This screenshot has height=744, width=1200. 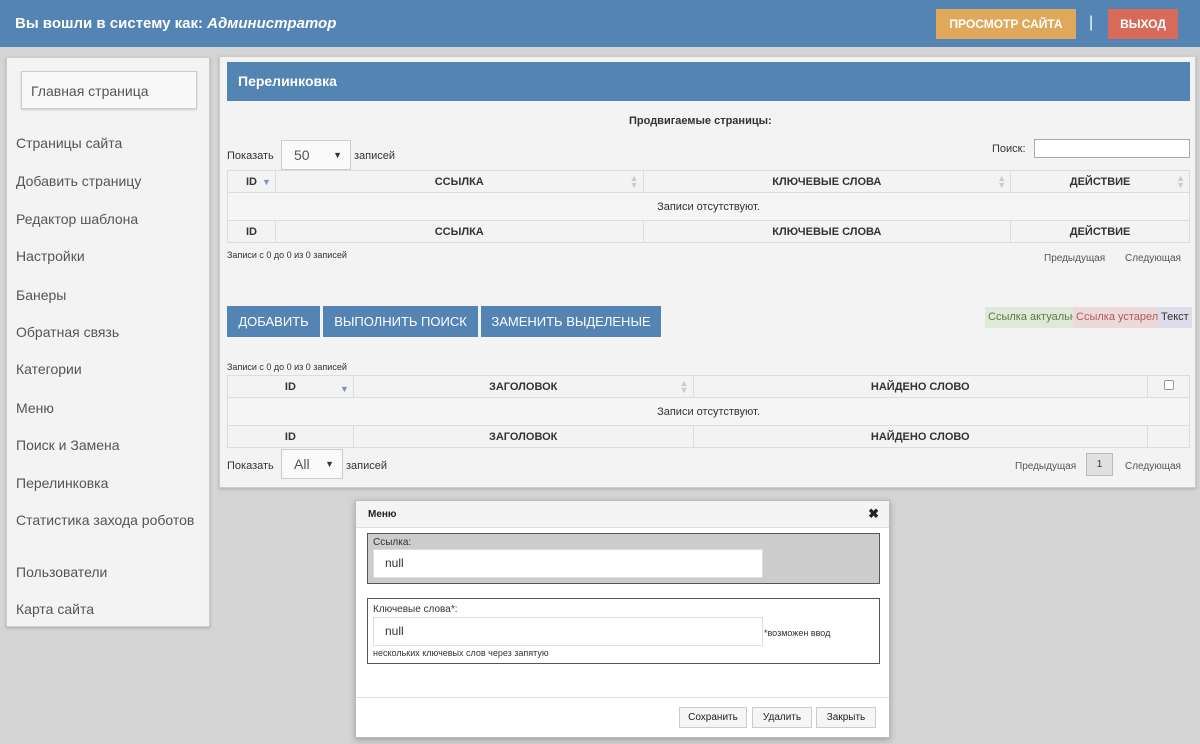 What do you see at coordinates (523, 386) in the screenshot?
I see `column-title: ЗАГОЛОВОК ▲ ▼` at bounding box center [523, 386].